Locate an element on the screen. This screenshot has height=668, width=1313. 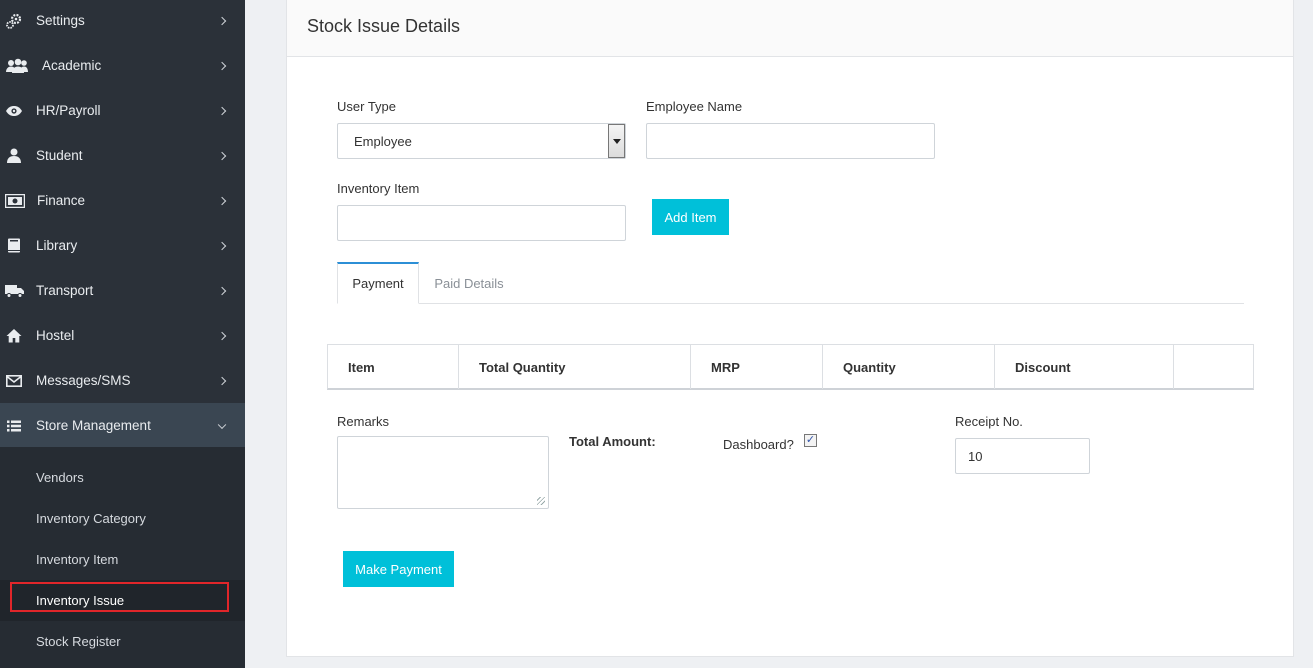
resize-grip-icon is located at coordinates (541, 501).